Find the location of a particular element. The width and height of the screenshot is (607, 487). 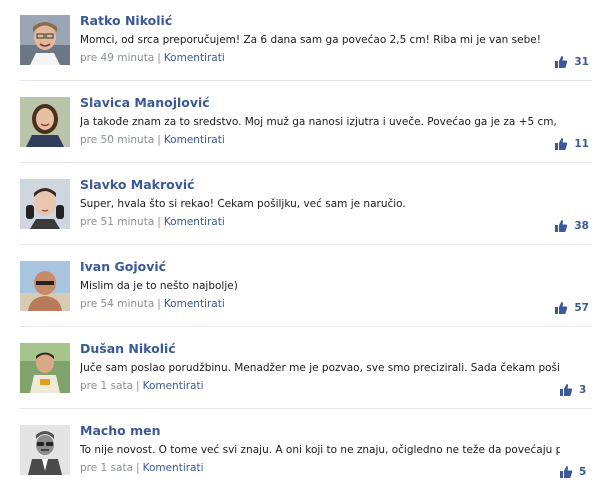

comment-time: pre 50 minuta is located at coordinates (117, 140).